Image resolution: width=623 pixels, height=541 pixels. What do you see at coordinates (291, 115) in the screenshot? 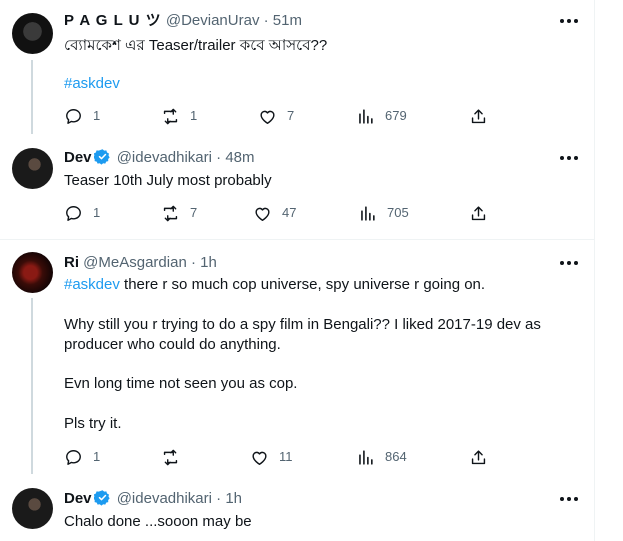
I see `like-count: 7` at bounding box center [291, 115].